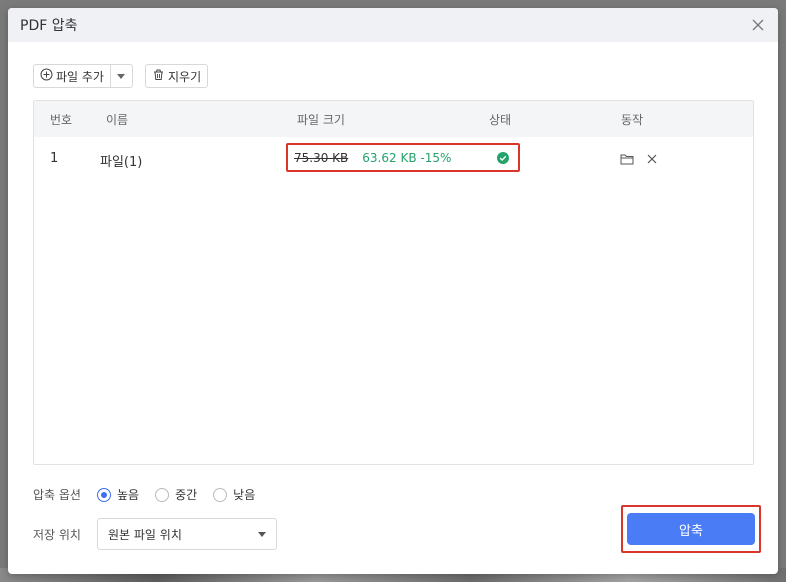 The height and width of the screenshot is (582, 786). Describe the element at coordinates (46, 76) in the screenshot. I see `plus-circle-icon` at that location.